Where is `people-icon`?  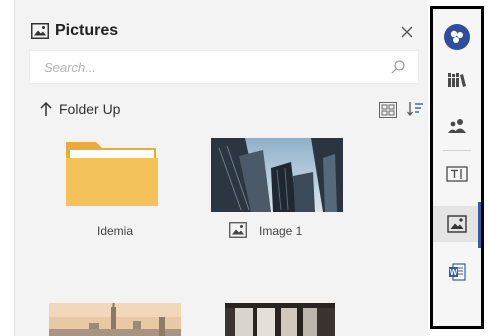 people-icon is located at coordinates (457, 126).